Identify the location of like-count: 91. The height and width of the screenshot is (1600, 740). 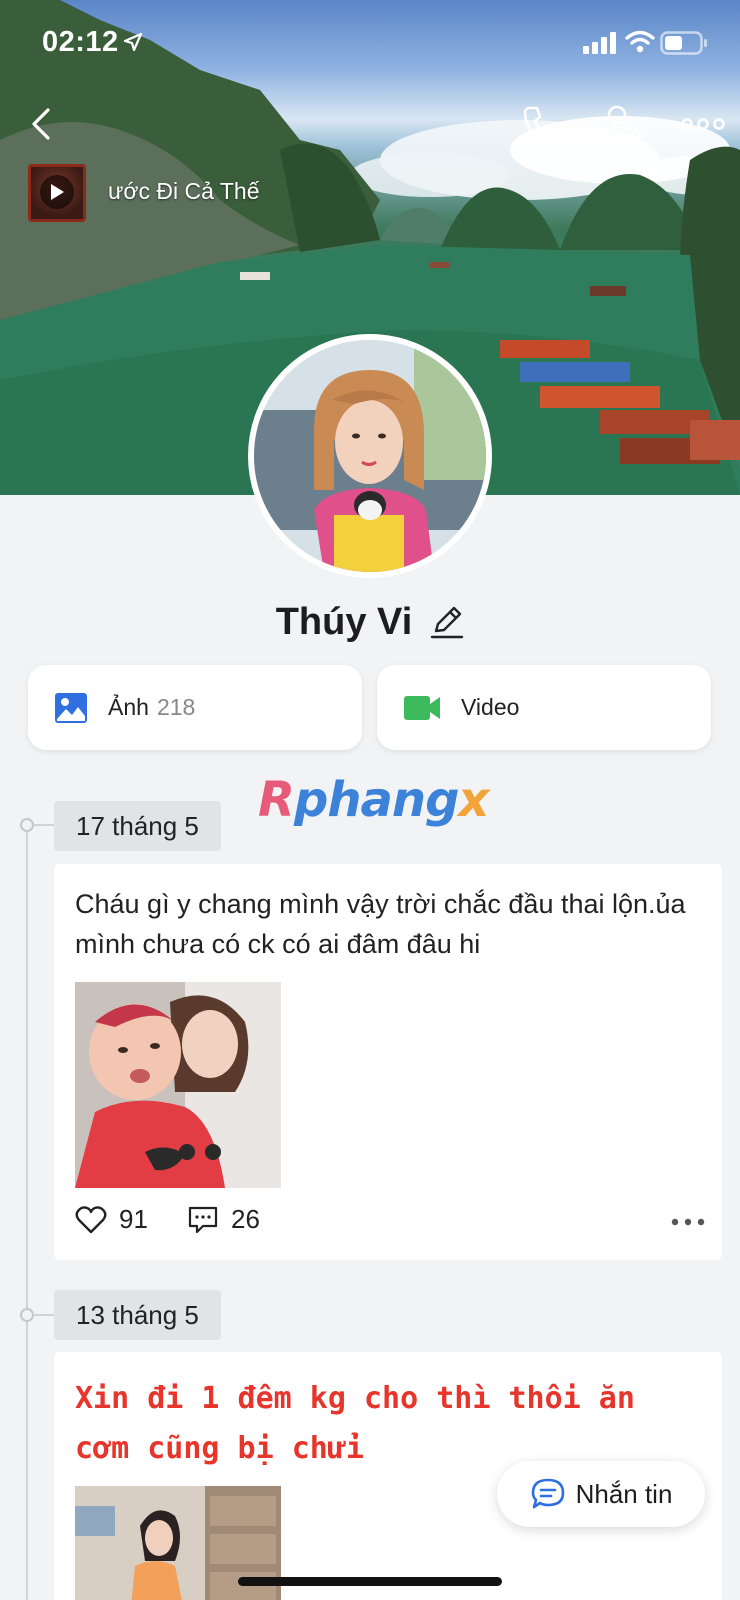
(133, 1219).